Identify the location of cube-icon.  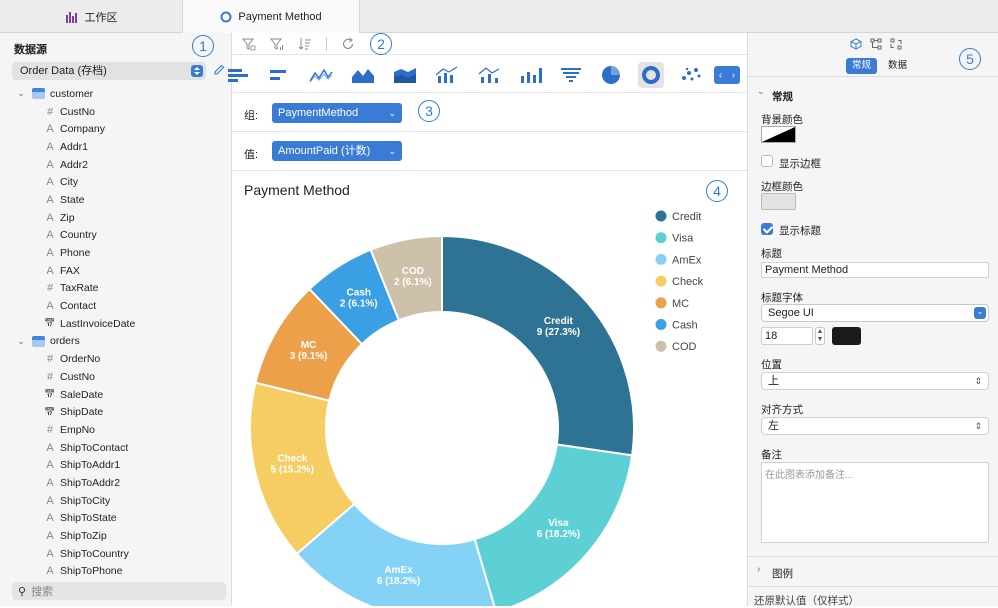
(856, 44).